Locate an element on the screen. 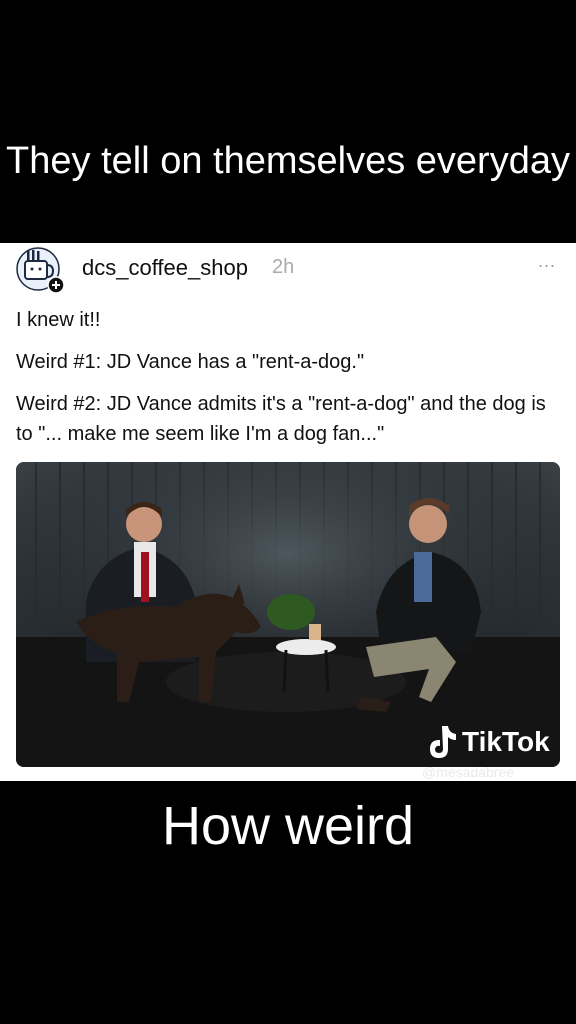  coffee-avatar-icon is located at coordinates (40, 270).